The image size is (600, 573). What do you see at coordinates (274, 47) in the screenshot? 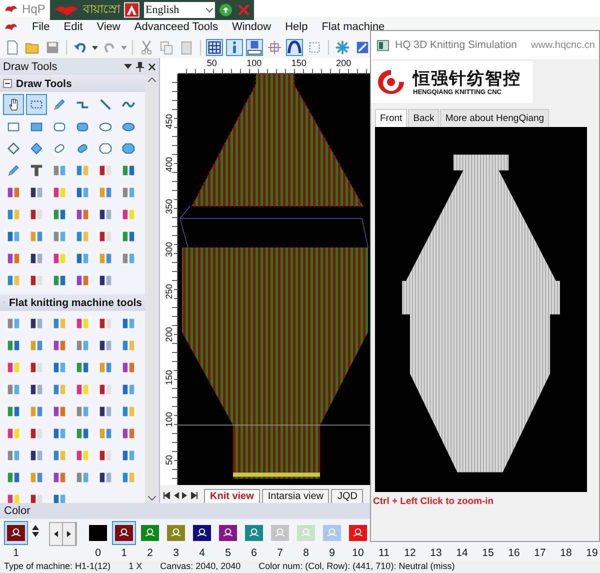
I see `crosshair-icon` at bounding box center [274, 47].